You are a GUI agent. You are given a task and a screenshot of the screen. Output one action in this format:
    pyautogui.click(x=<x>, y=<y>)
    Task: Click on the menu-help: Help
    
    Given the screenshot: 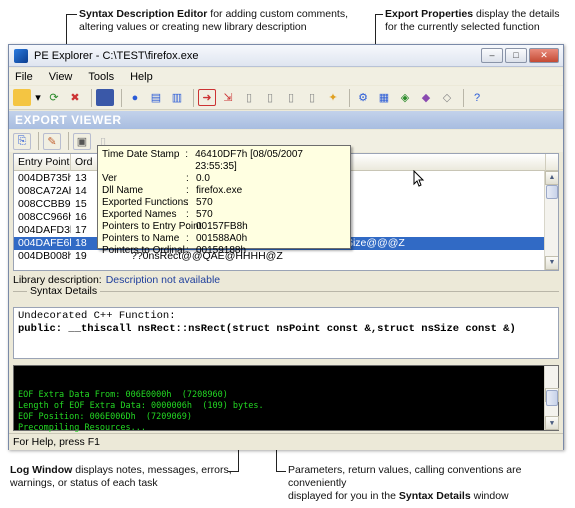 What is the action you would take?
    pyautogui.click(x=141, y=77)
    